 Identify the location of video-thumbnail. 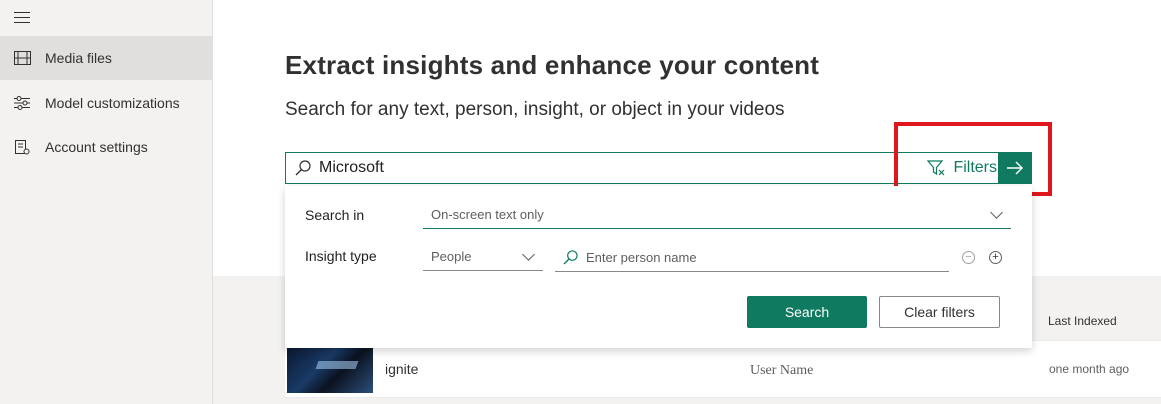
(330, 370).